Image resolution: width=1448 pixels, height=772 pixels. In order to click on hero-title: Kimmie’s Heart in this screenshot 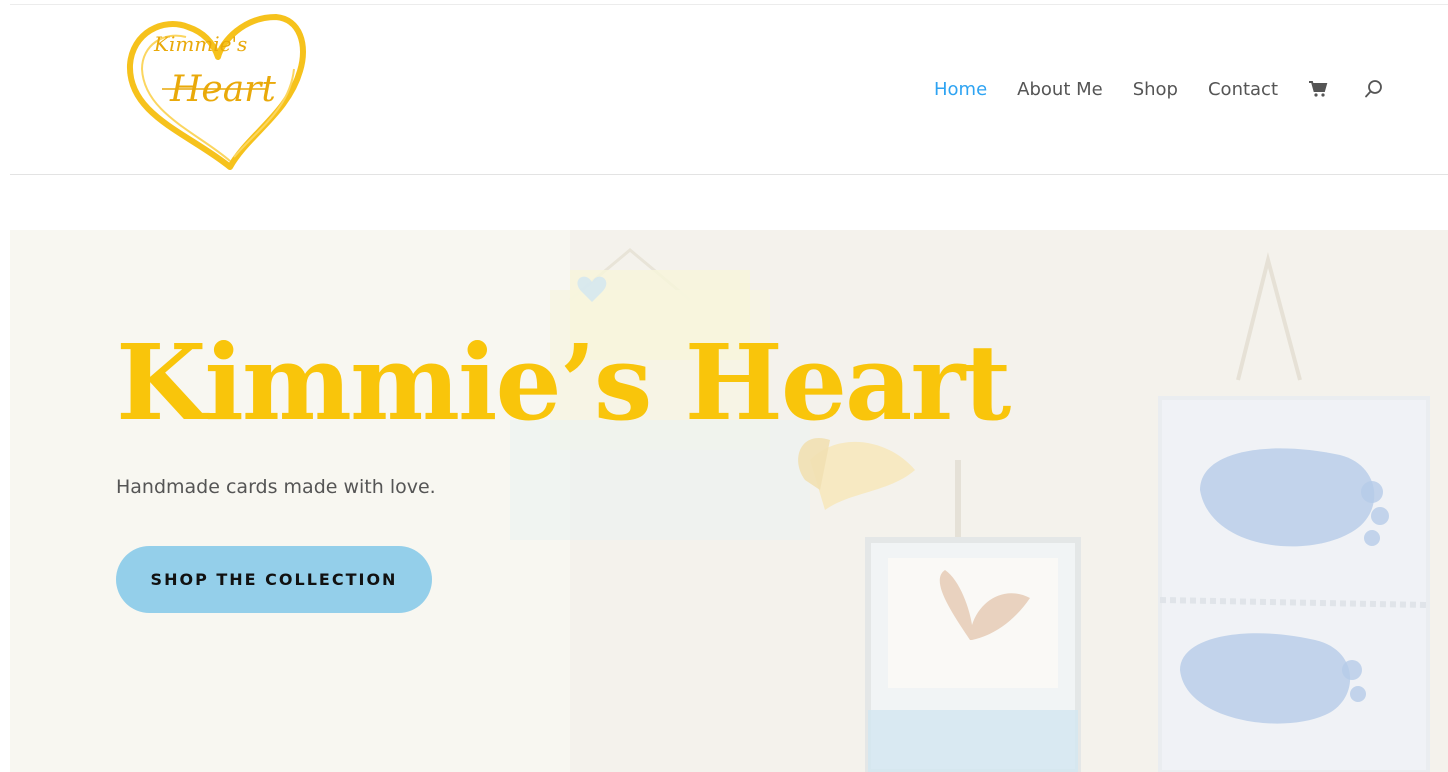, I will do `click(563, 382)`.